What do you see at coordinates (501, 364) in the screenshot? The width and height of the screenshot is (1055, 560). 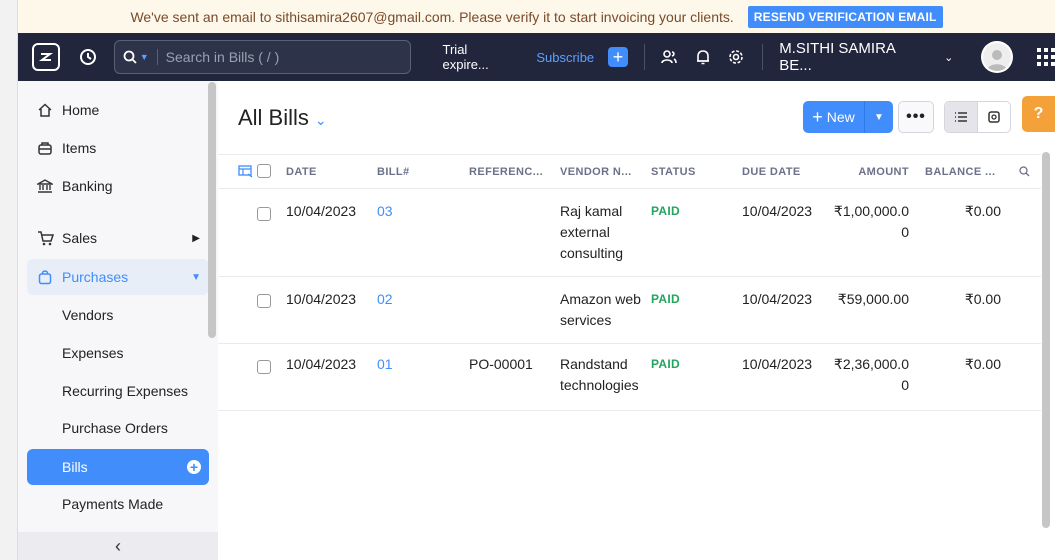 I see `row-reference: PO-00001` at bounding box center [501, 364].